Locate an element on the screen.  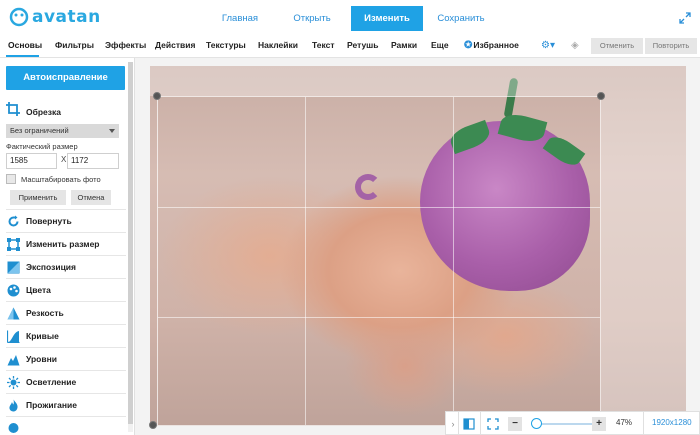
zoom-out-button: − is located at coordinates (515, 423).